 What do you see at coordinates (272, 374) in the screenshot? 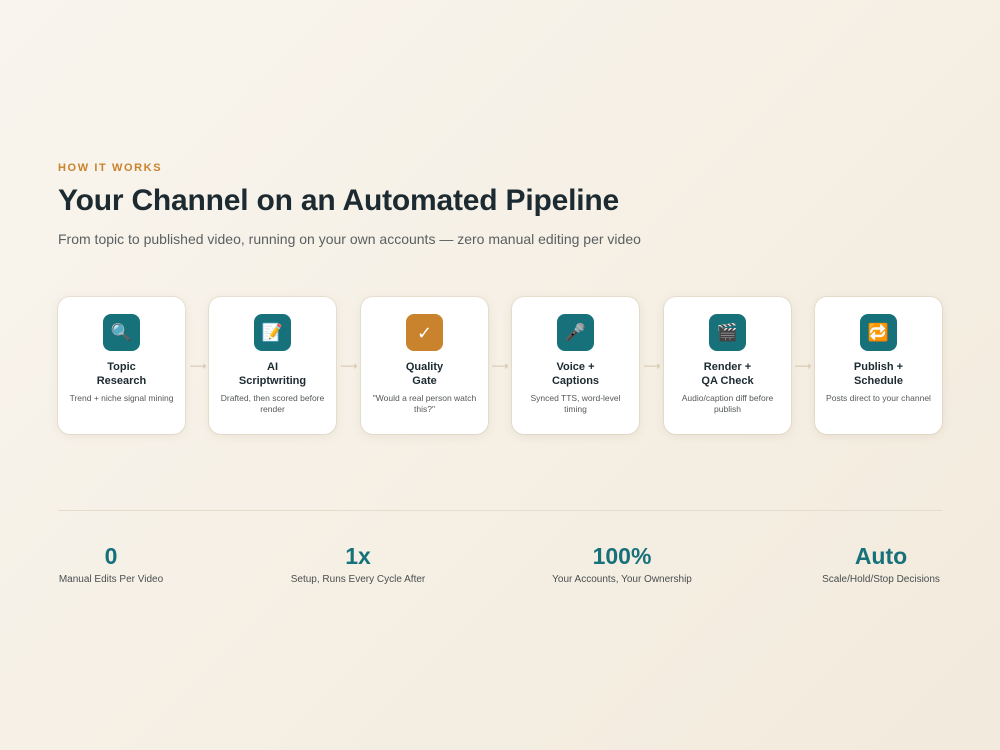
I see `step-title: AI Scriptwriting` at bounding box center [272, 374].